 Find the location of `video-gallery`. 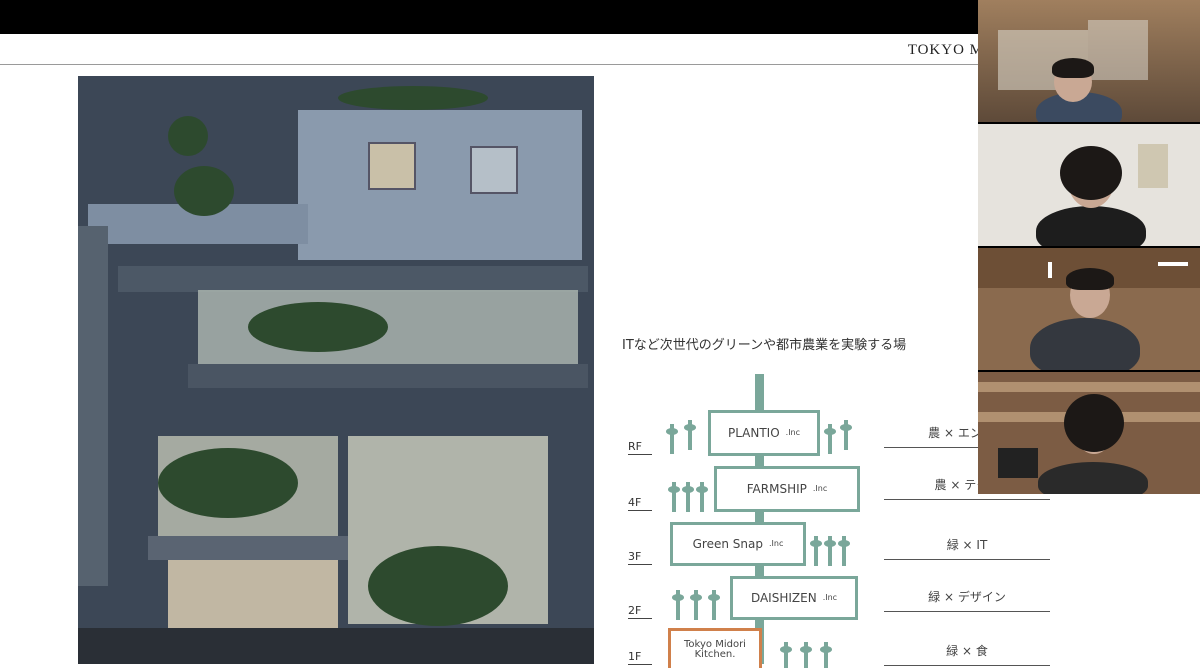

video-gallery is located at coordinates (1089, 247).